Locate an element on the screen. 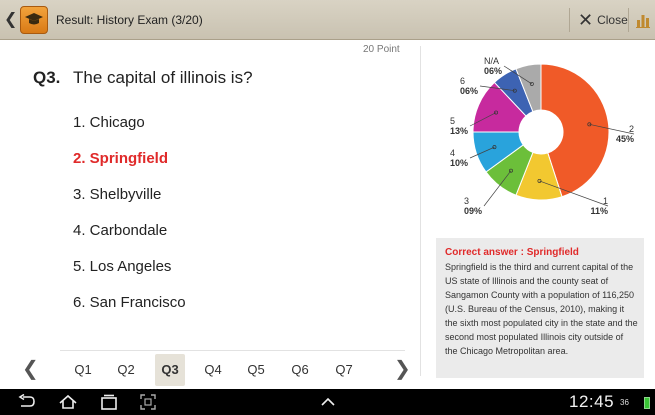 The image size is (655, 415). slice-label: N/A is located at coordinates (491, 61).